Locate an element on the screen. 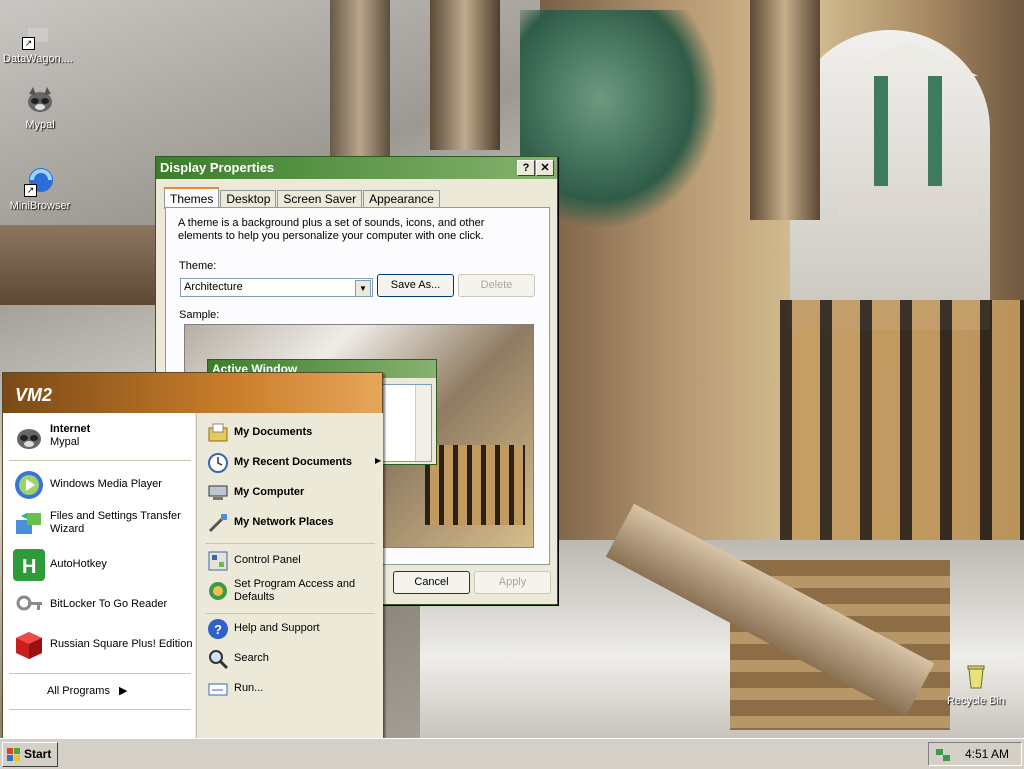 The image size is (1024, 769). desktop-icon-label: MiniBrowser is located at coordinates (40, 206).